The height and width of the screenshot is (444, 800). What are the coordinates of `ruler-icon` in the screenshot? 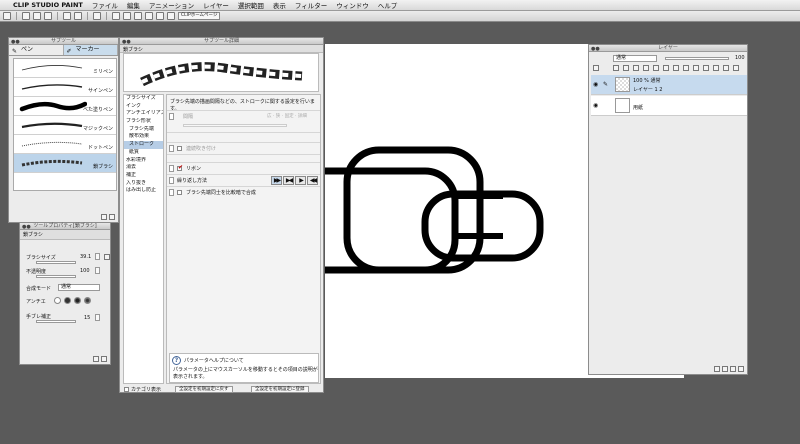 It's located at (666, 68).